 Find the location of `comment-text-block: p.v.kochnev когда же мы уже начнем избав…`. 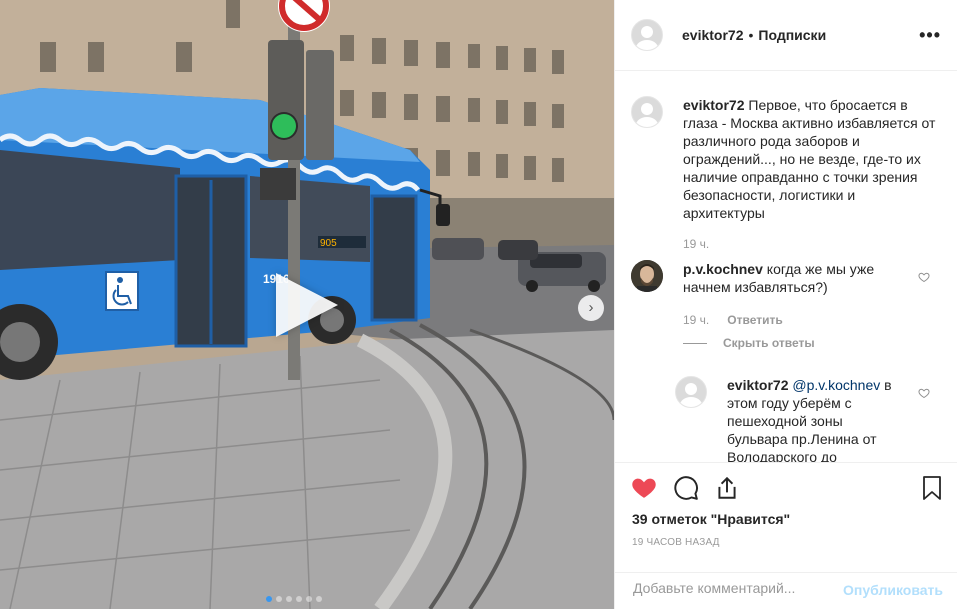

comment-text-block: p.v.kochnev когда же мы уже начнем избав… is located at coordinates (801, 278).